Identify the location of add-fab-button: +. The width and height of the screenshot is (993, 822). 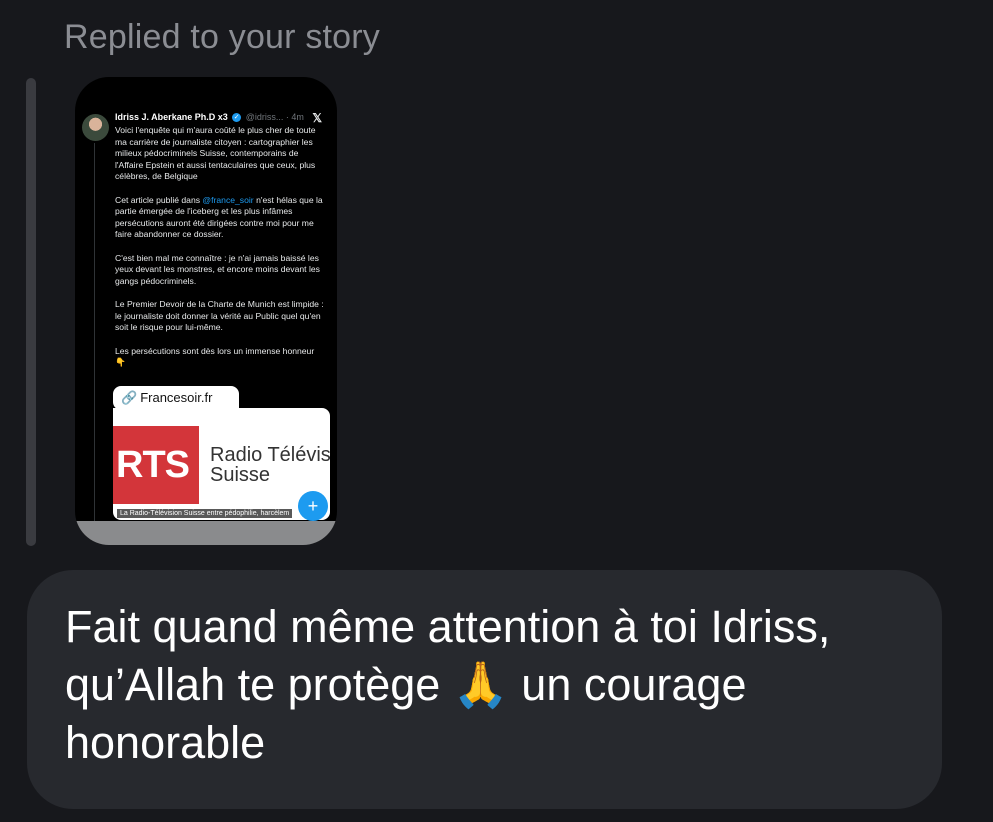
(313, 506).